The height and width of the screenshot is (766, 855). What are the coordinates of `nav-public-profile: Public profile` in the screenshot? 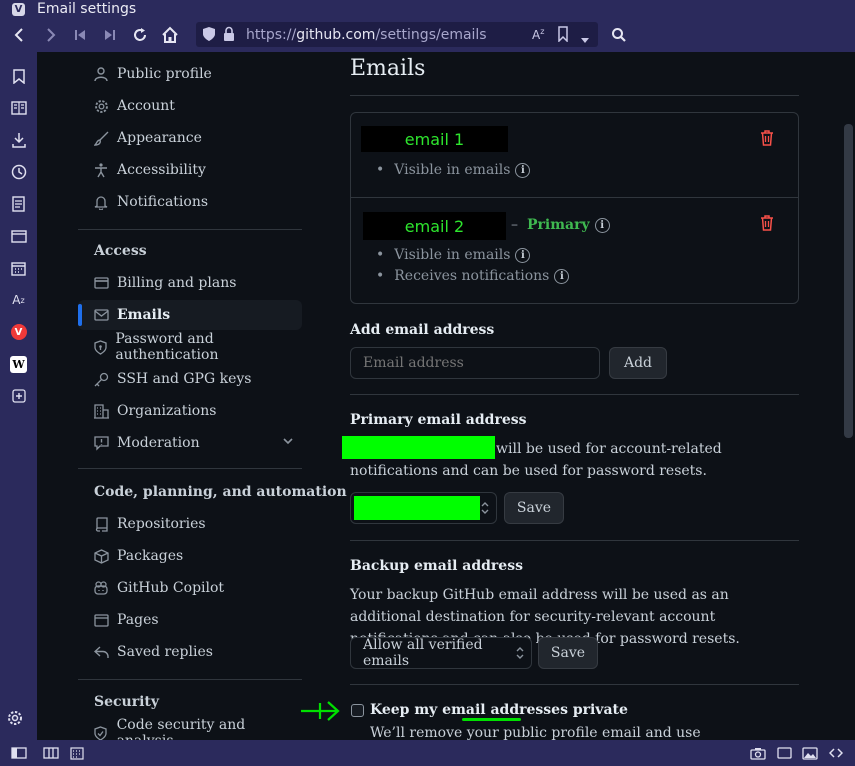 It's located at (190, 74).